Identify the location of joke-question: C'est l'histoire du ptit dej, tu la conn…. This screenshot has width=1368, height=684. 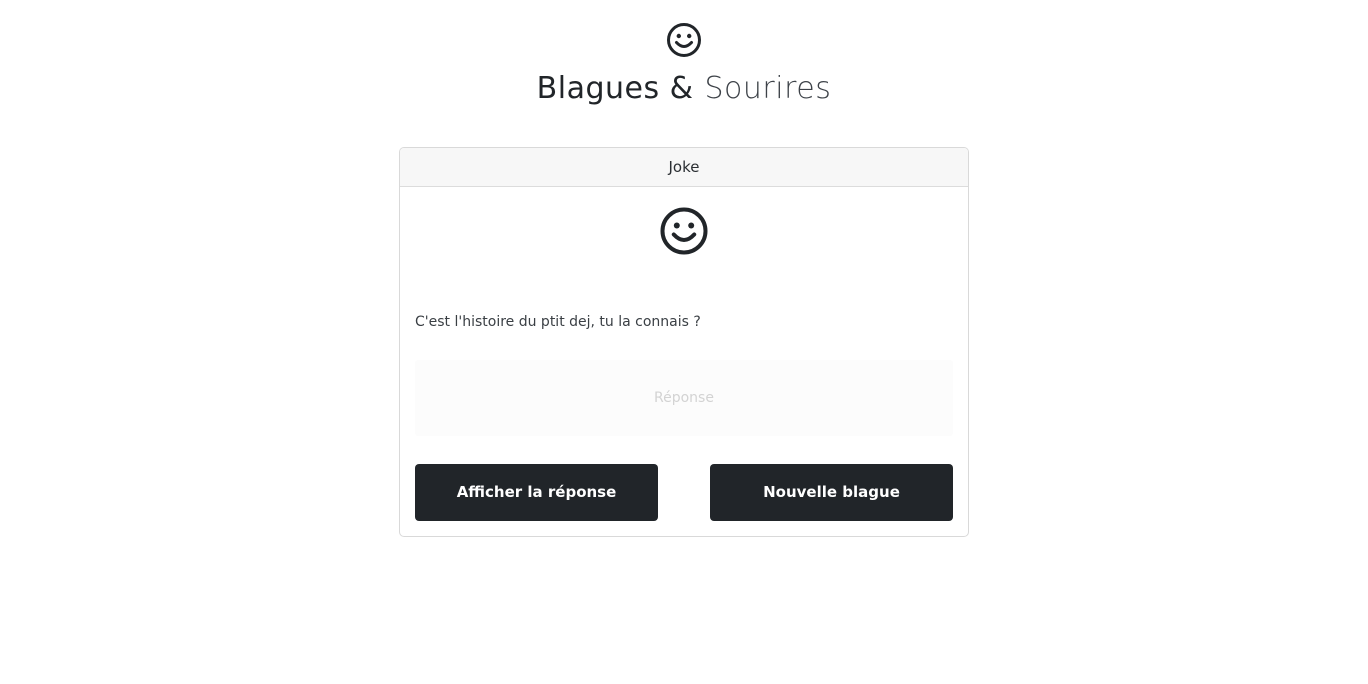
(558, 322).